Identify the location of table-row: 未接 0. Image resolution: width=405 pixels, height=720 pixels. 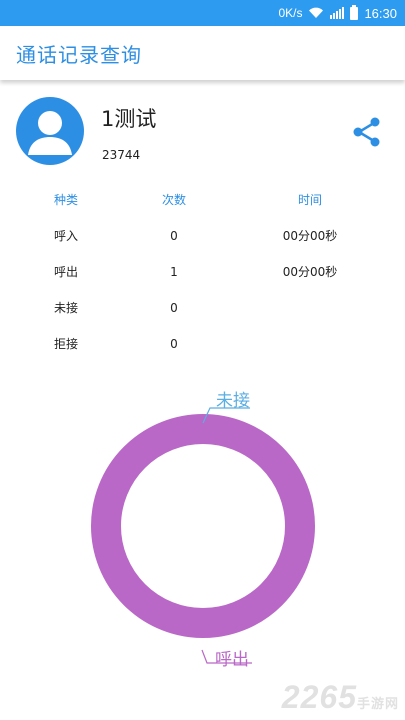
(202, 308).